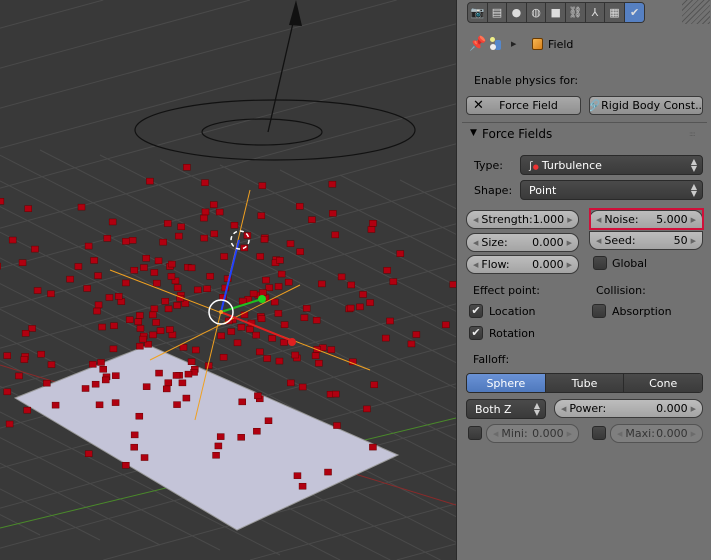 This screenshot has height=560, width=711. What do you see at coordinates (537, 44) in the screenshot?
I see `object-icon` at bounding box center [537, 44].